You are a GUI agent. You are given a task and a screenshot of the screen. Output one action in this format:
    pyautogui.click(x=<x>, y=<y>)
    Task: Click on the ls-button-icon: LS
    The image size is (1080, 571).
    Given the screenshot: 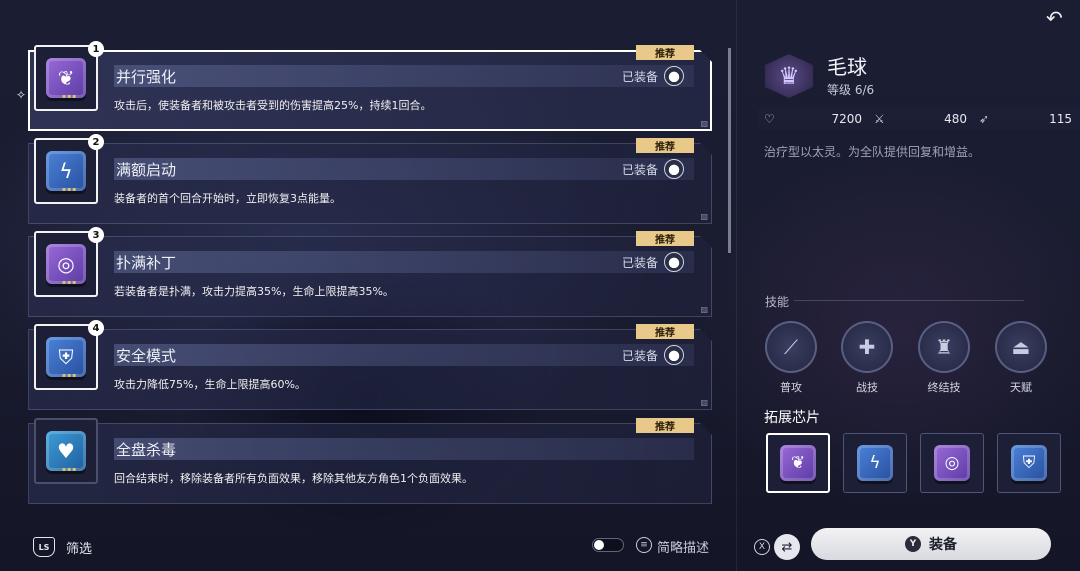 What is the action you would take?
    pyautogui.click(x=44, y=547)
    